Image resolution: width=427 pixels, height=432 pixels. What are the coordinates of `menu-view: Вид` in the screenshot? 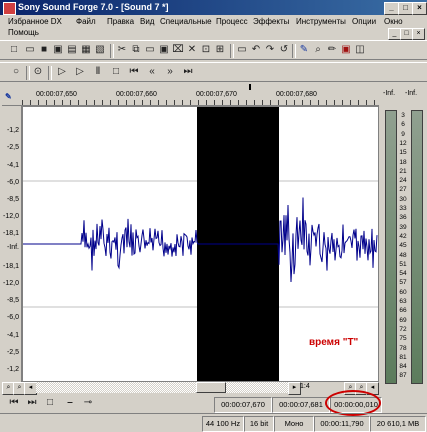 It's located at (147, 21).